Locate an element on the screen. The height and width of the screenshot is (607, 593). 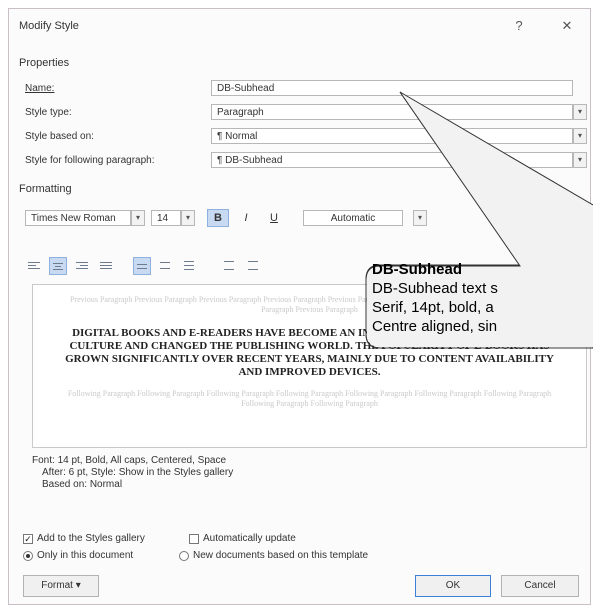
callout-line-3: Centre aligned, sin is located at coordinates (435, 326).